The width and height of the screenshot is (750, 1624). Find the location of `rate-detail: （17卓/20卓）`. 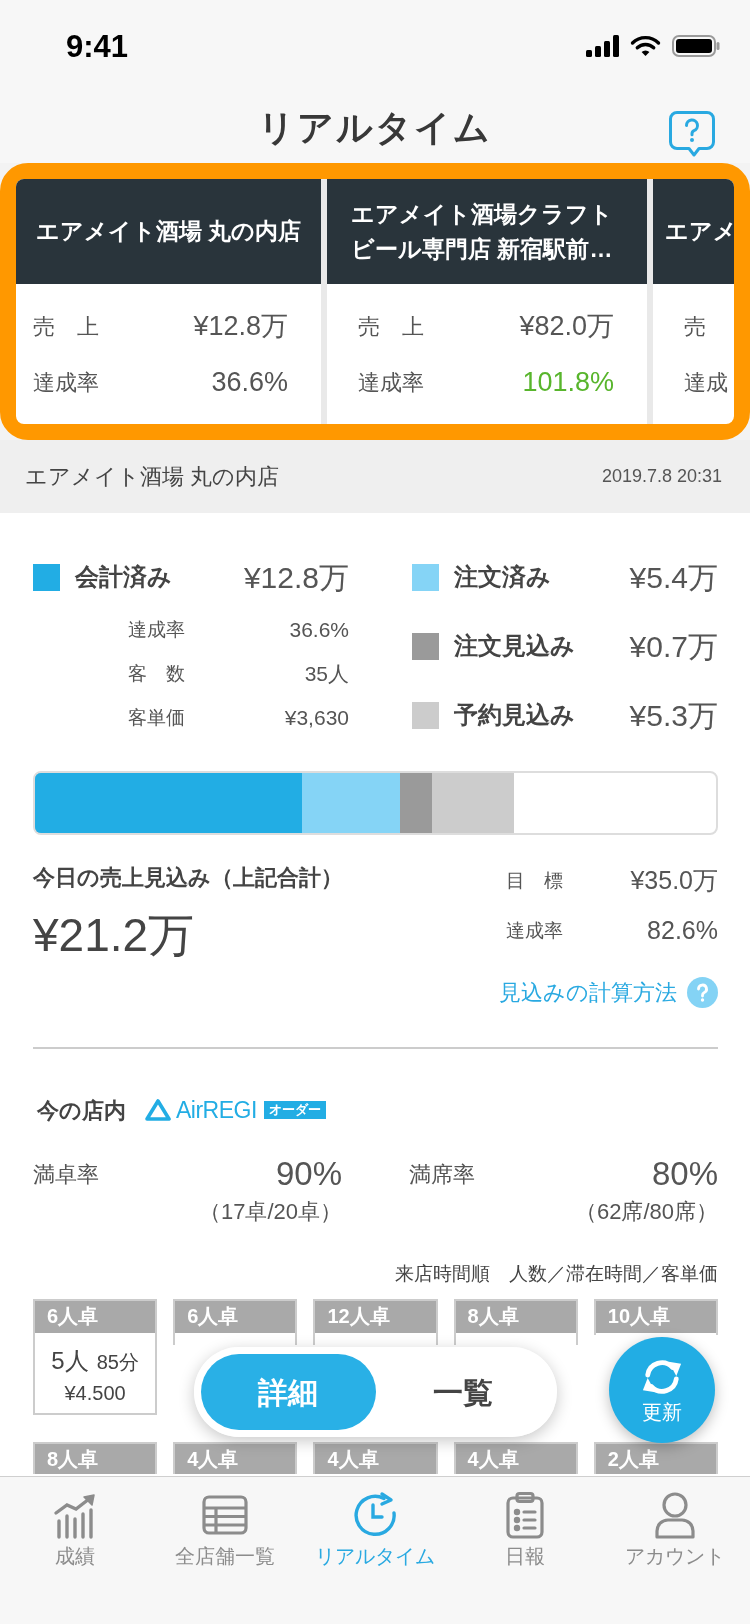

rate-detail: （17卓/20卓） is located at coordinates (270, 1212).